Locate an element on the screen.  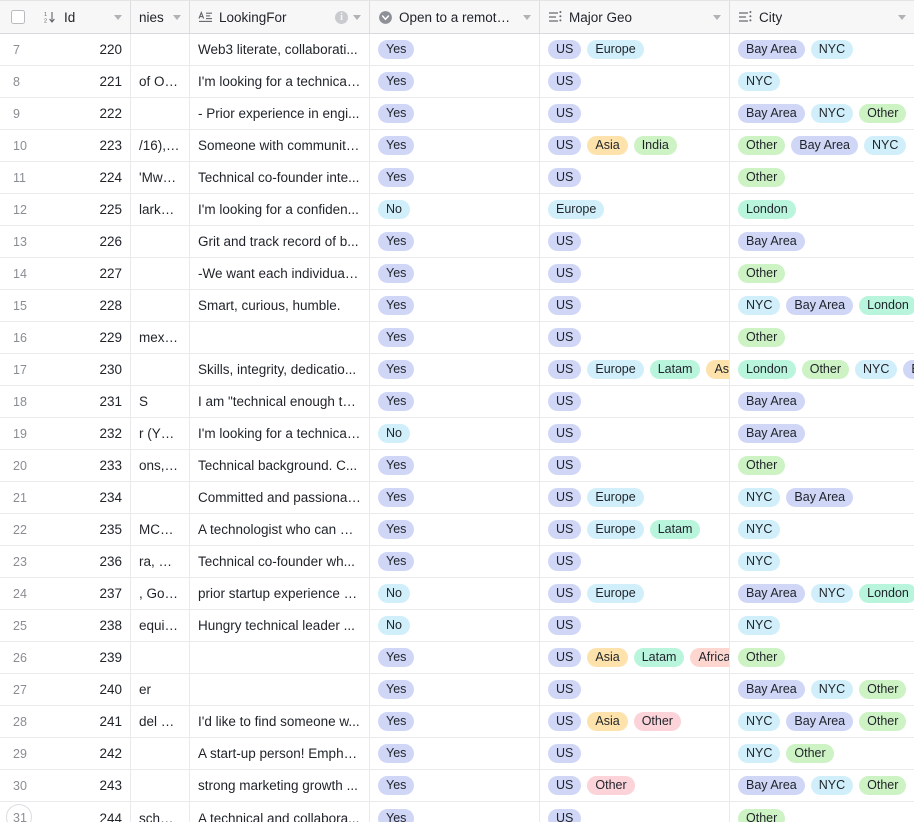
row-select-cell: 23 is located at coordinates (18, 561).